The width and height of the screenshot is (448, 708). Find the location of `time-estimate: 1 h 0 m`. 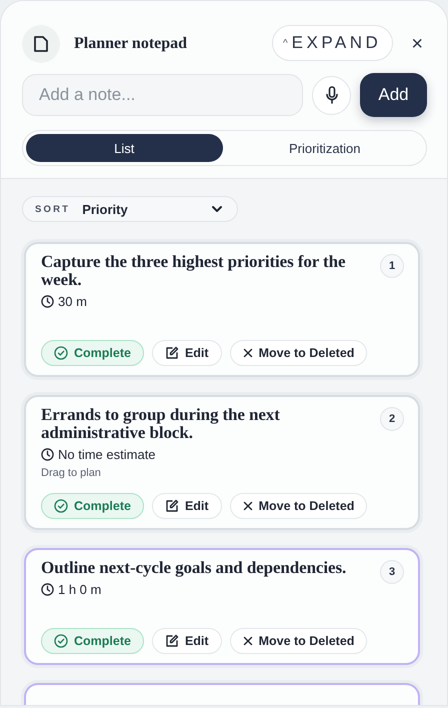

time-estimate: 1 h 0 m is located at coordinates (80, 589).